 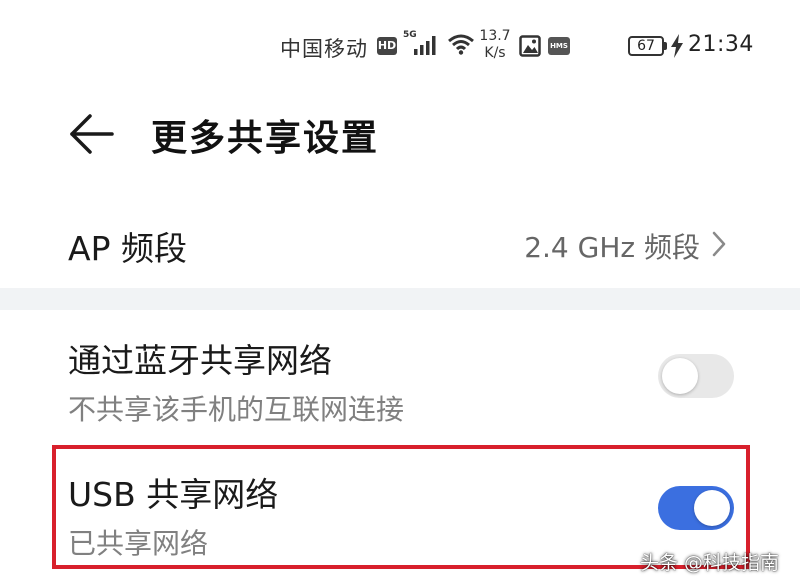 I want to click on back-button, so click(x=92, y=134).